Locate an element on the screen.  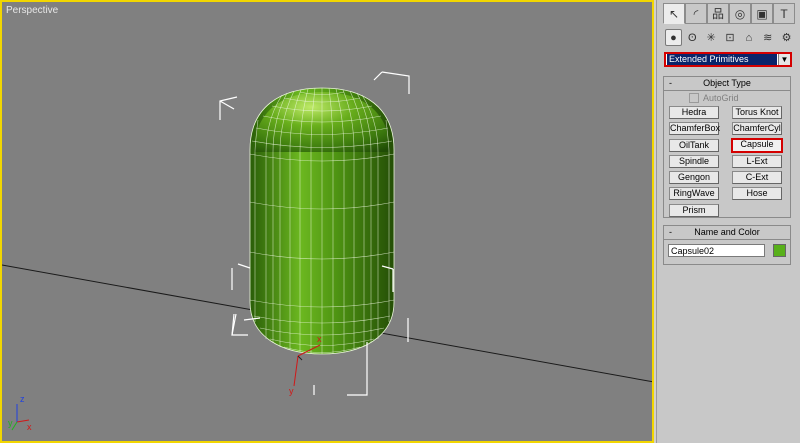
capsule-button: Capsule is located at coordinates (757, 145).